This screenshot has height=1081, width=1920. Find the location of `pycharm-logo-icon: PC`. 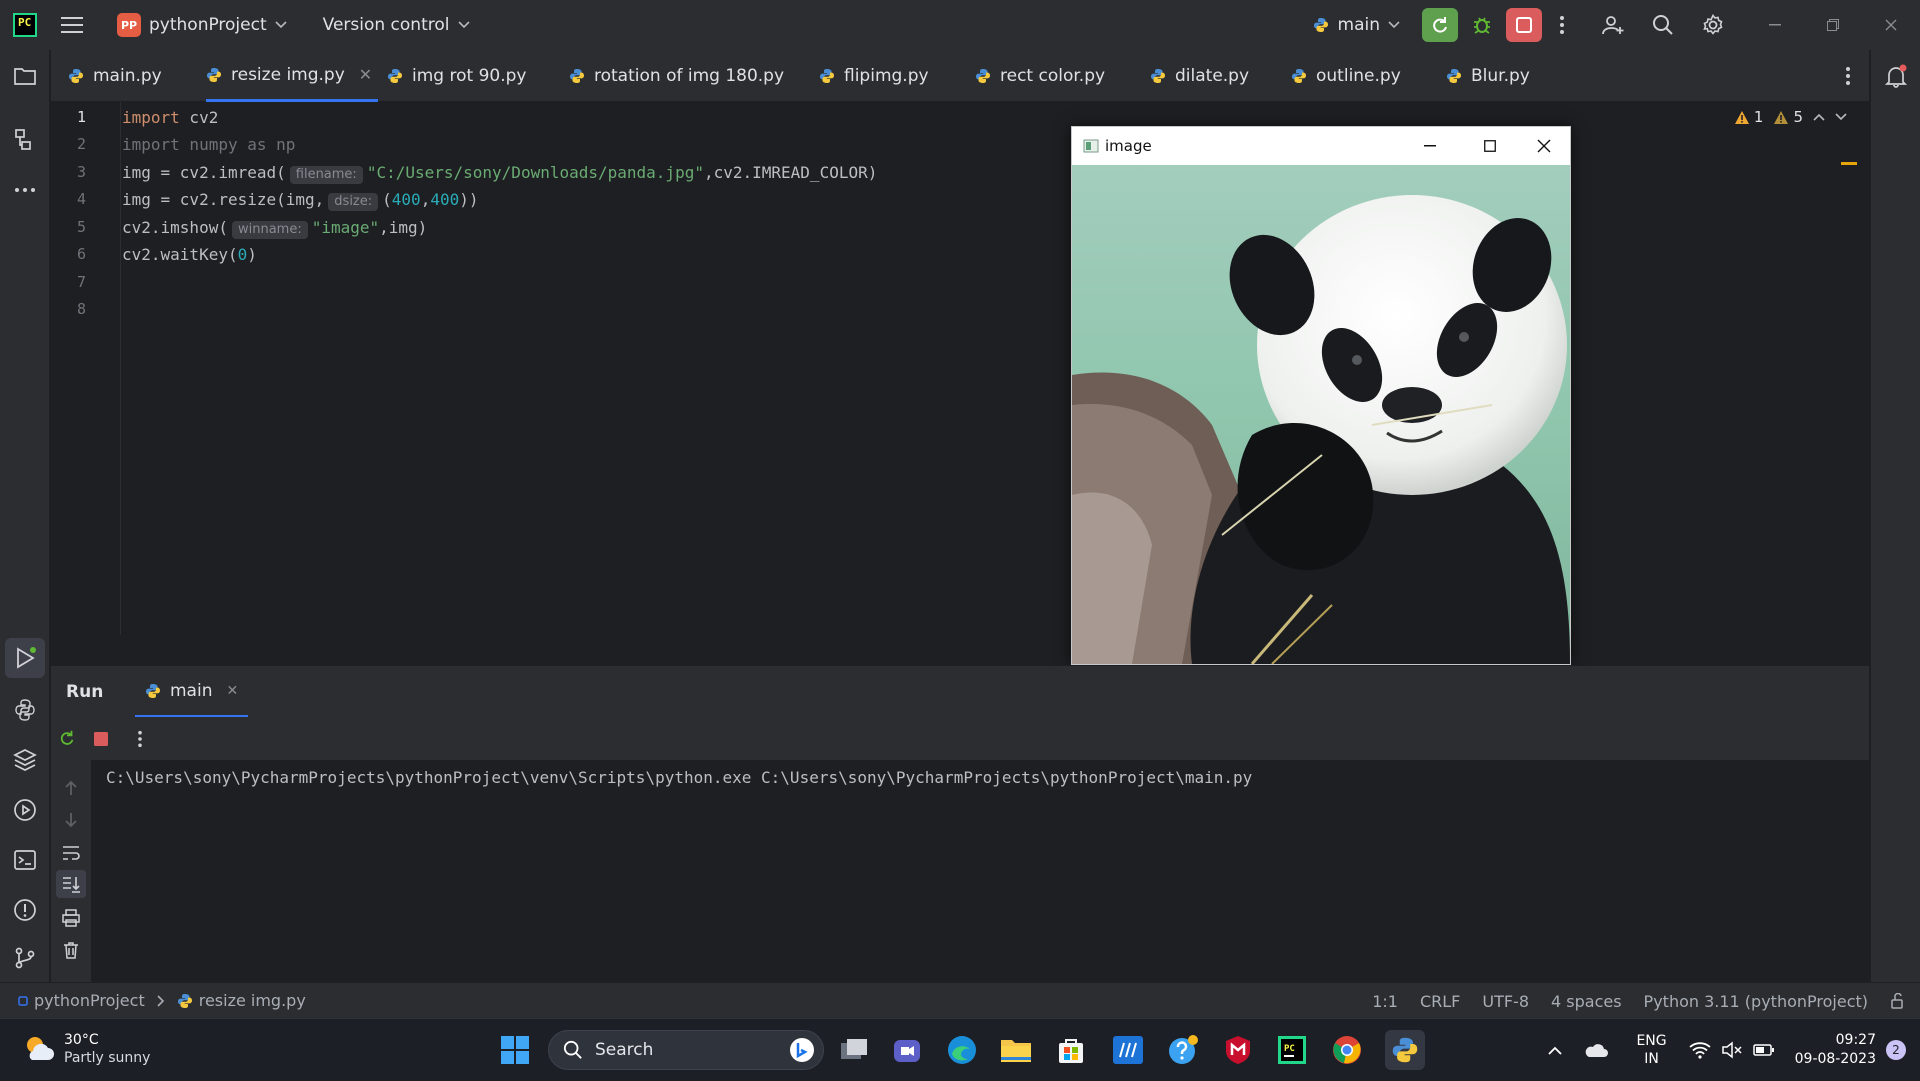

pycharm-logo-icon: PC is located at coordinates (25, 25).